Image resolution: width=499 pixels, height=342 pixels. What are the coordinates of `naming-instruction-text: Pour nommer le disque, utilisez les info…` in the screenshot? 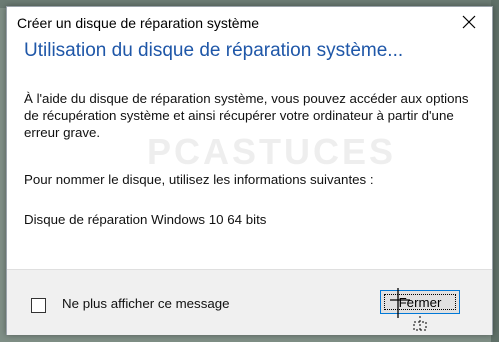 It's located at (199, 179).